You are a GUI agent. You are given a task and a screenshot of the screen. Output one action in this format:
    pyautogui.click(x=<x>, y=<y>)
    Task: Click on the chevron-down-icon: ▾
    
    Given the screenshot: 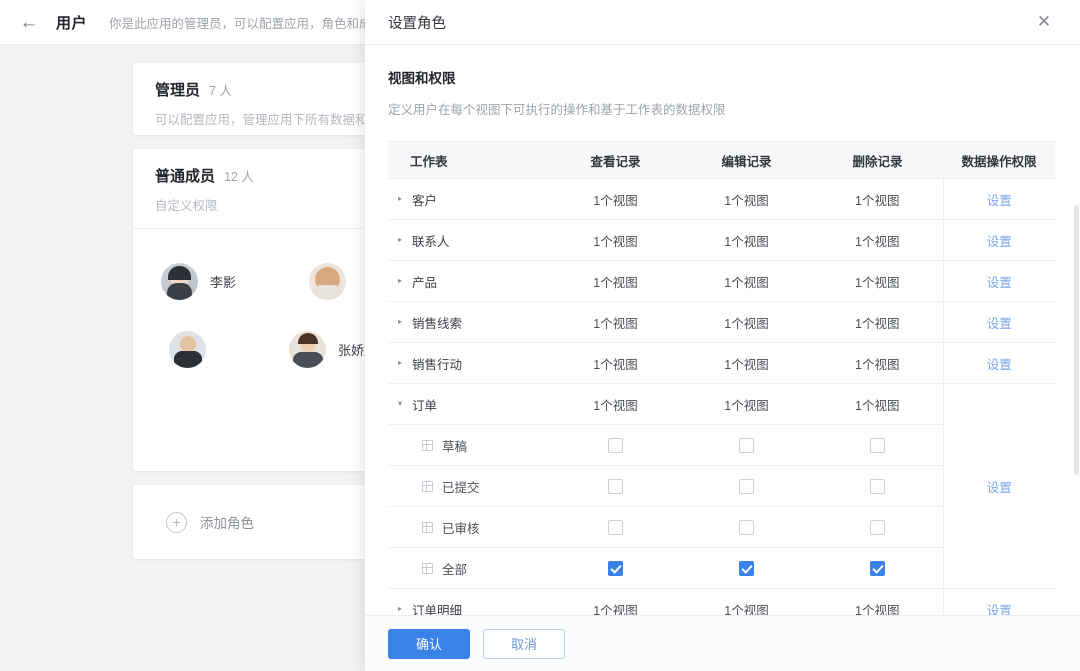 What is the action you would take?
    pyautogui.click(x=405, y=404)
    